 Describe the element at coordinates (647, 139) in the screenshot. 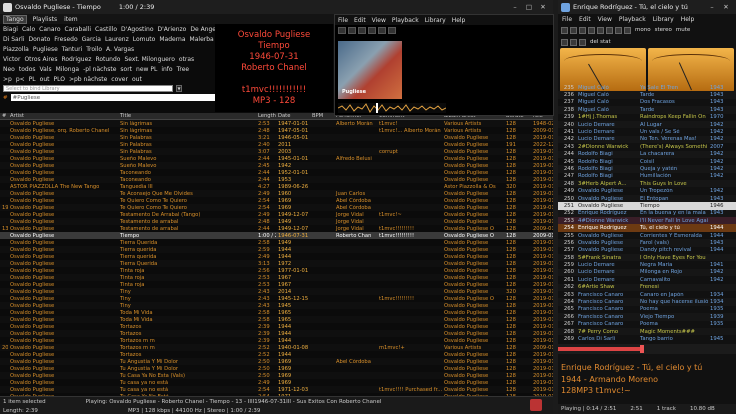

I see `playlist-row: 242 Lucio Demare No Ten. Verenas Mas! 1942` at that location.